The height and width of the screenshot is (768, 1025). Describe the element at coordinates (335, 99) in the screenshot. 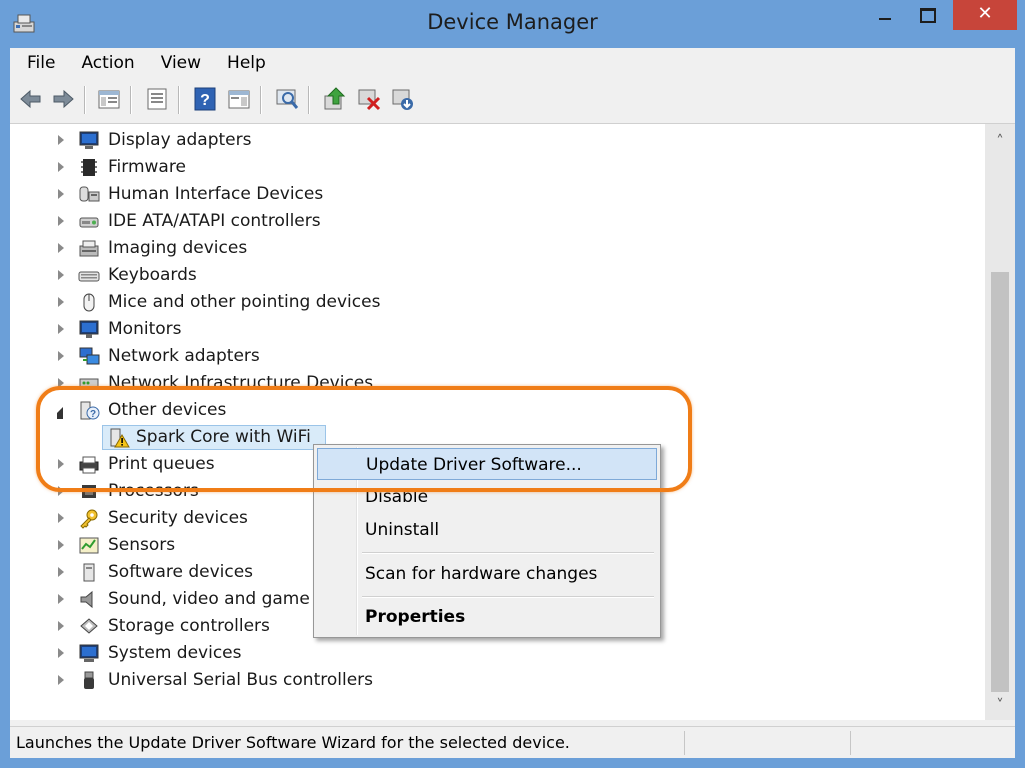

I see `update-driver-icon` at that location.